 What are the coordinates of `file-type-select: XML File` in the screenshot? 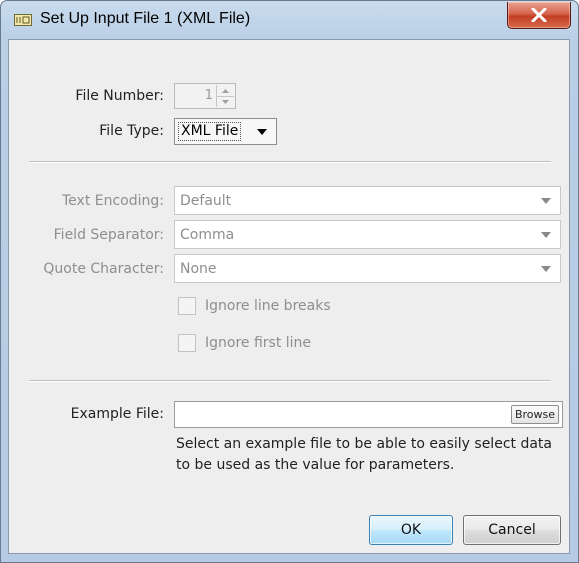 It's located at (225, 131).